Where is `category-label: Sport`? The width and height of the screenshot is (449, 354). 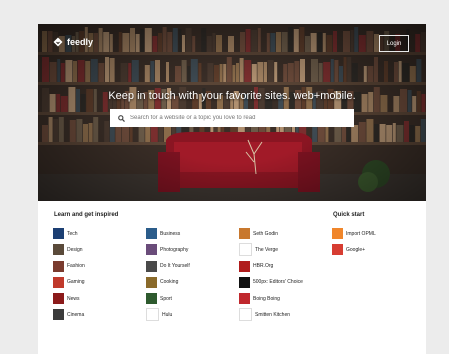 category-label: Sport is located at coordinates (166, 298).